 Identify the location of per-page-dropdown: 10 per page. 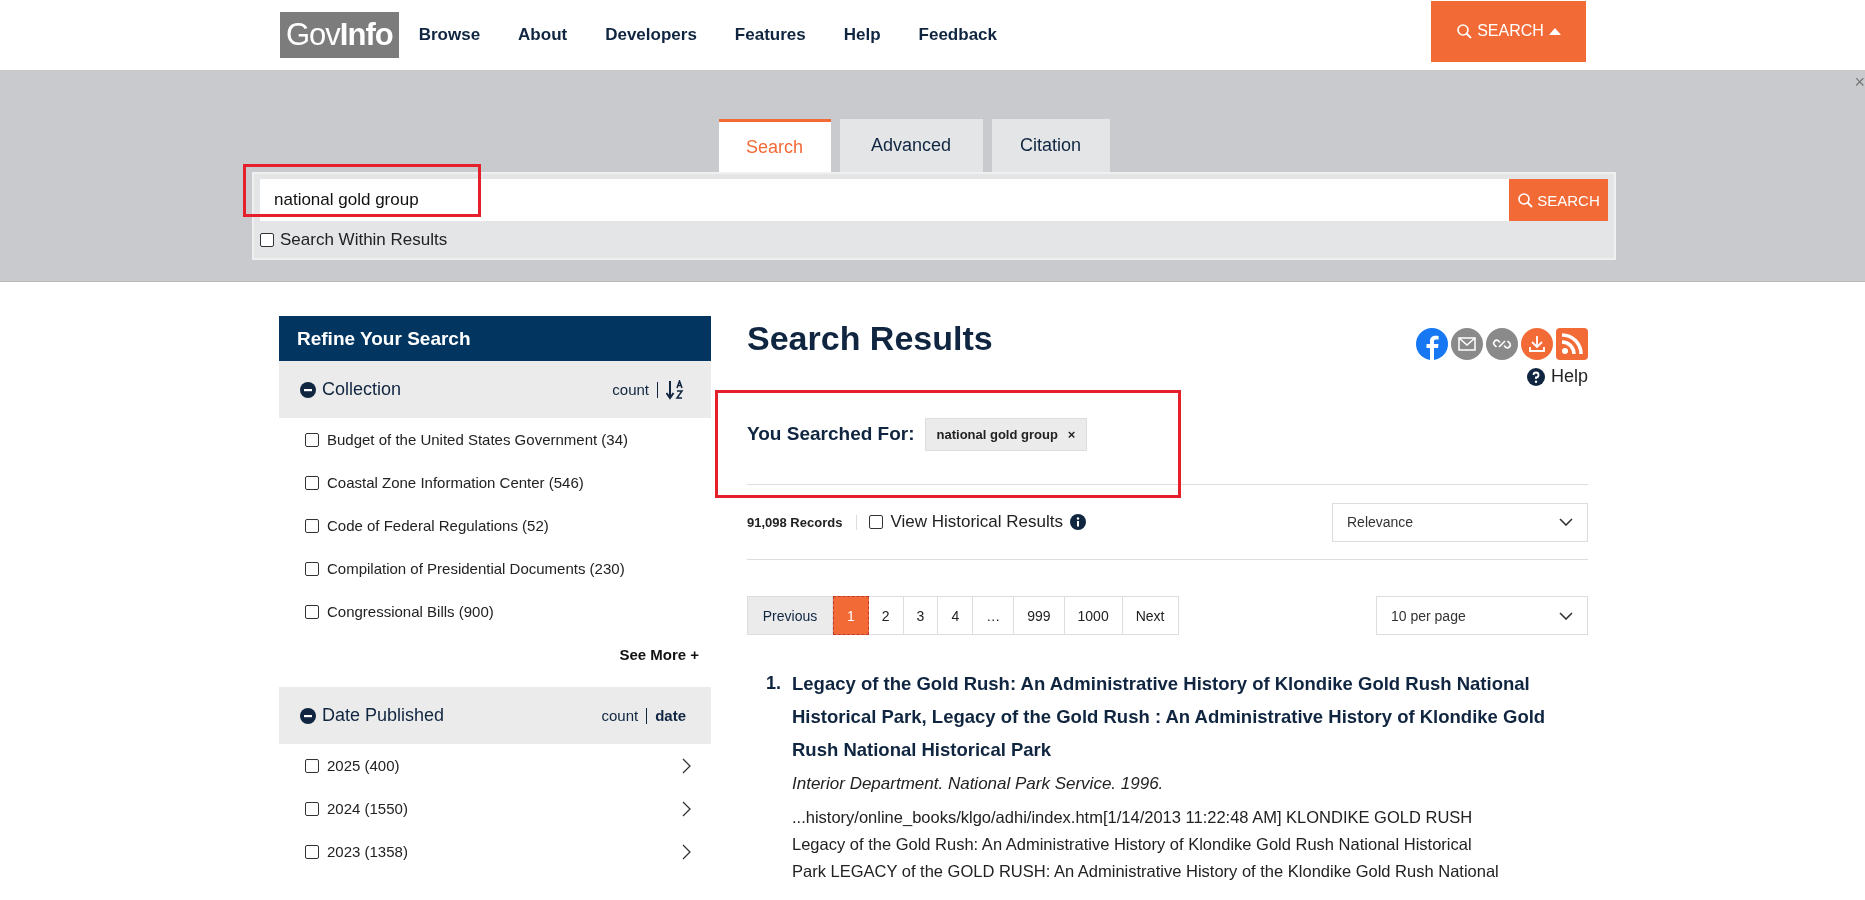
(1482, 615).